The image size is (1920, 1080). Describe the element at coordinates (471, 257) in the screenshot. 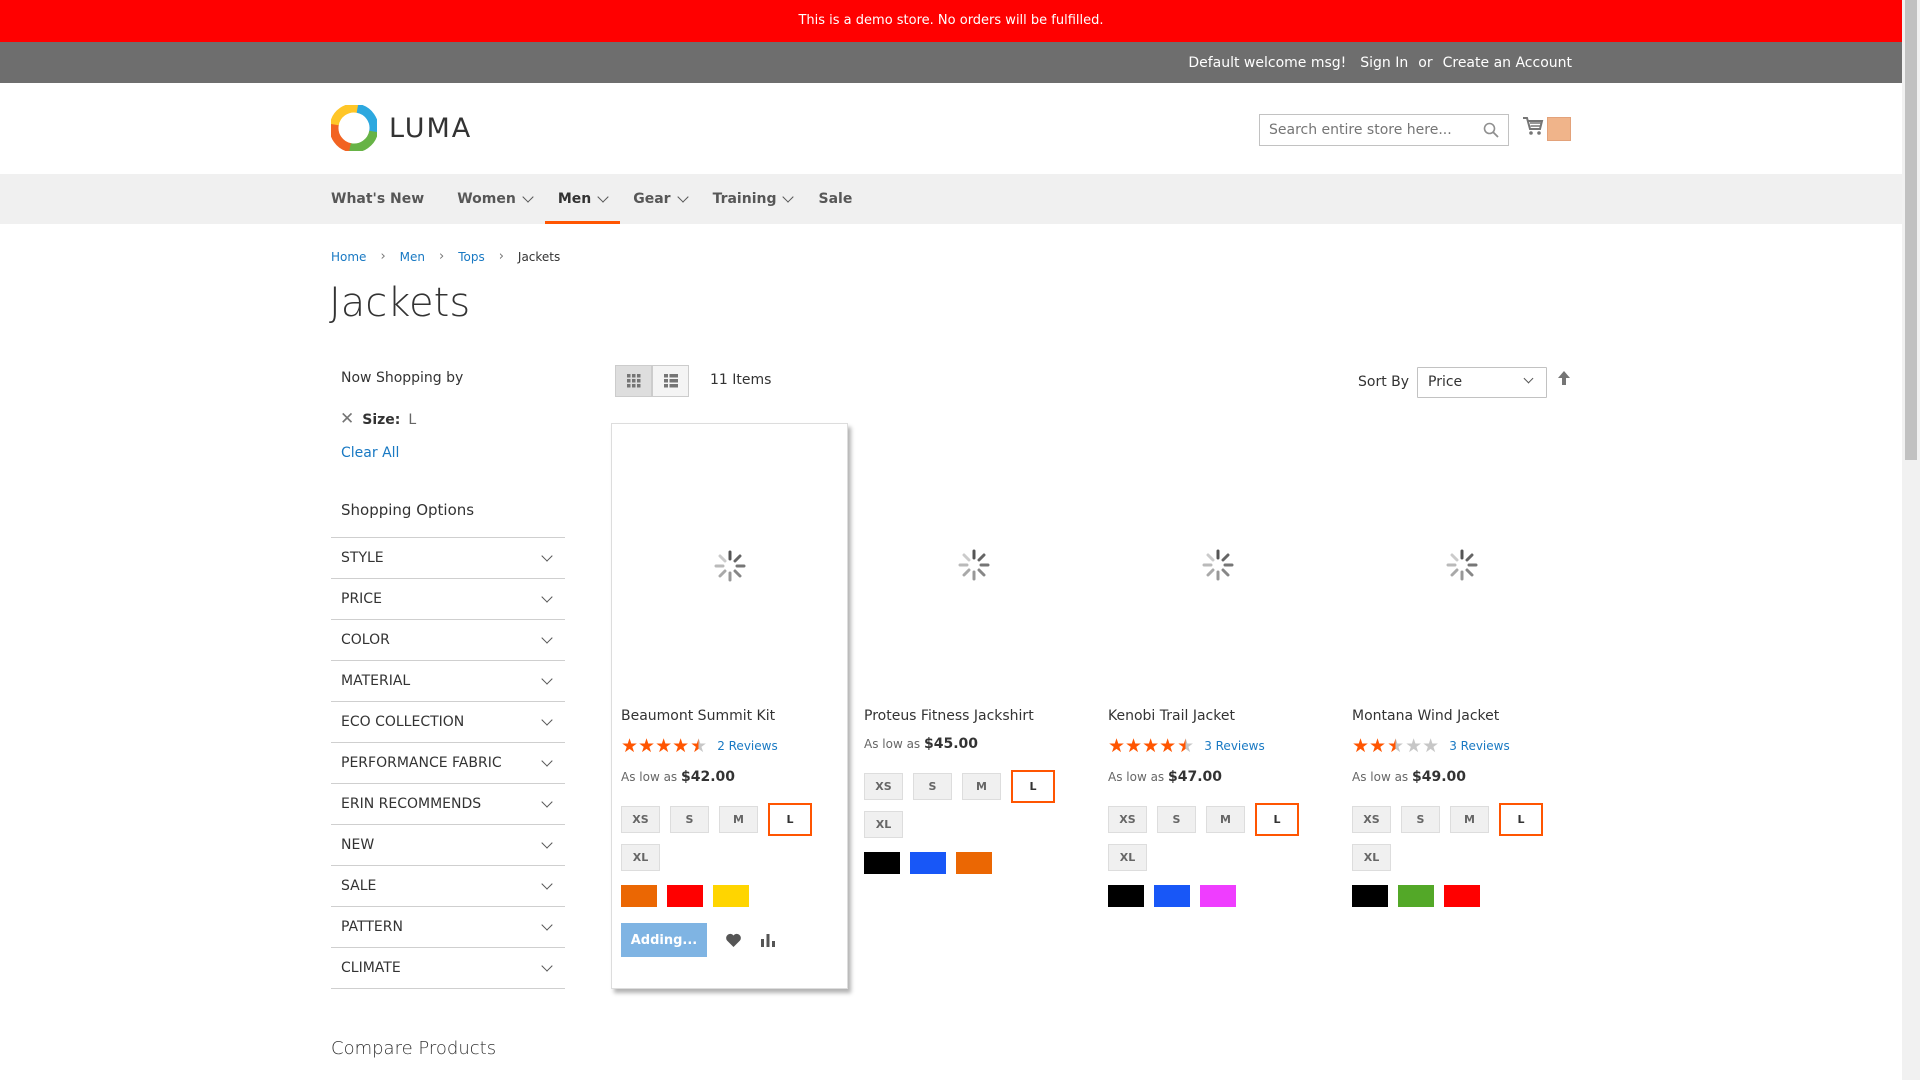

I see `breadcrumb-tops: Tops` at that location.